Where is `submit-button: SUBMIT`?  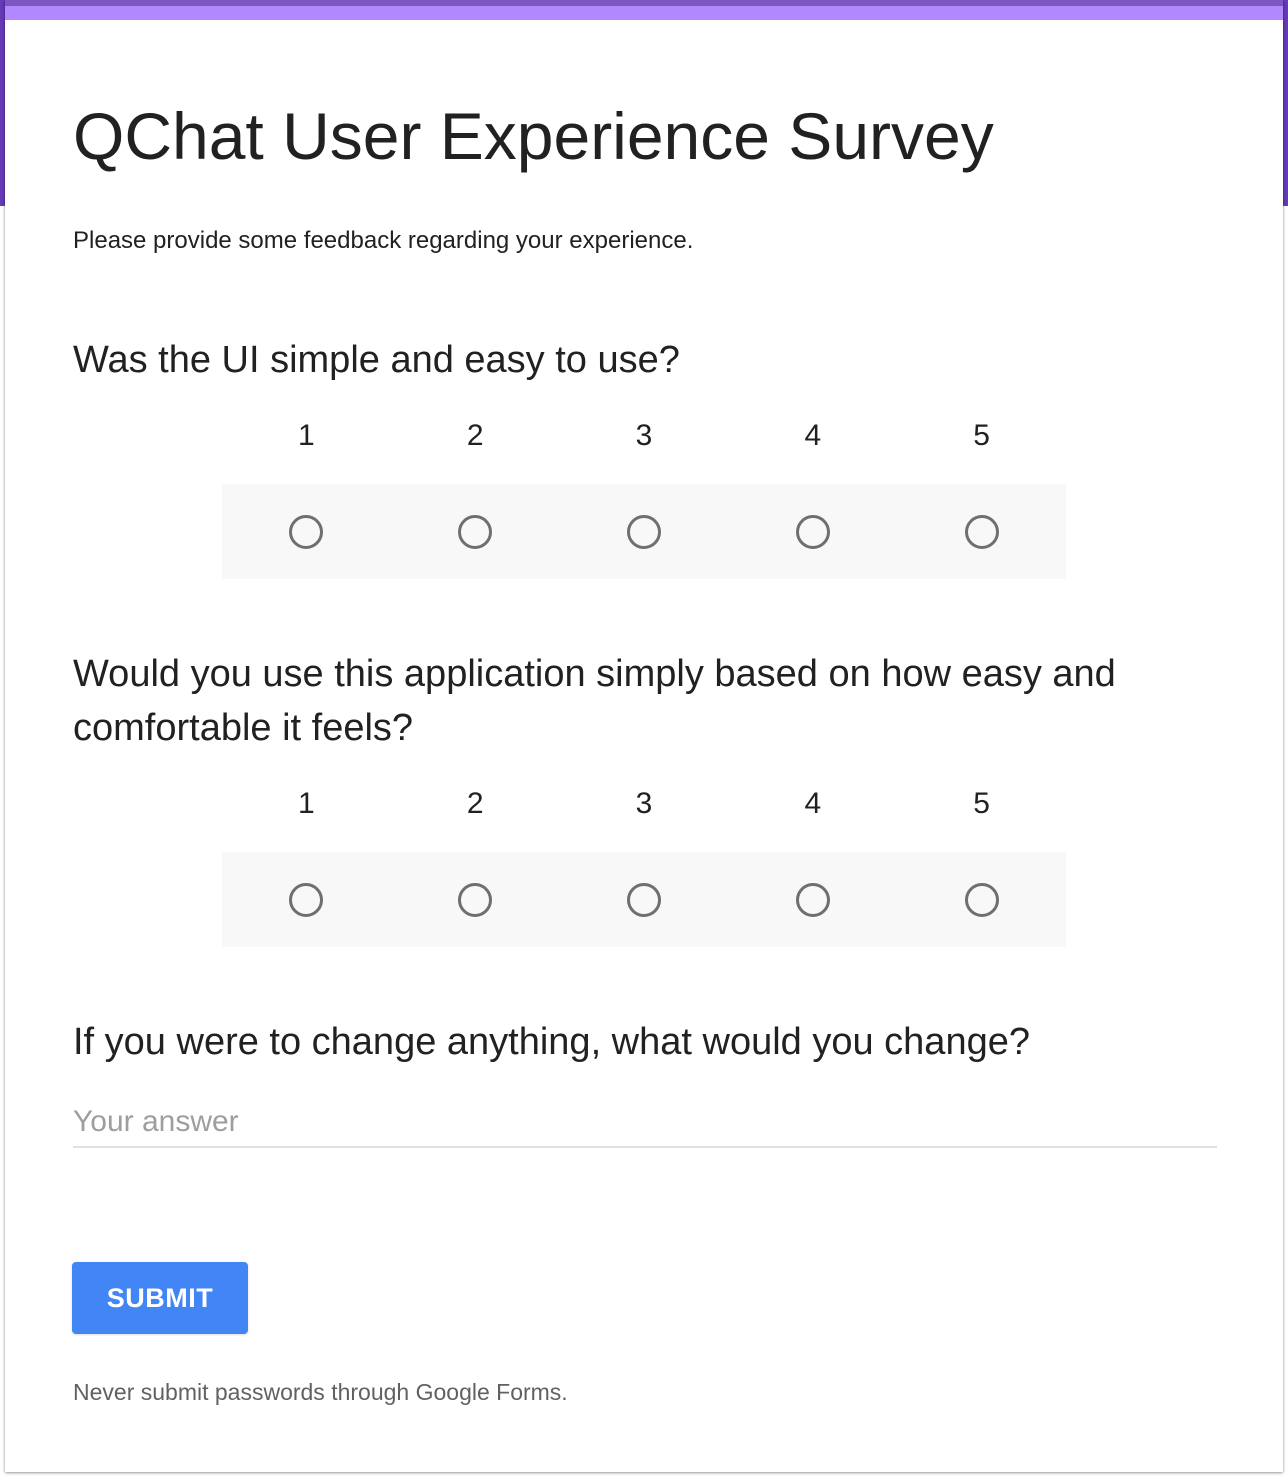 submit-button: SUBMIT is located at coordinates (160, 1298).